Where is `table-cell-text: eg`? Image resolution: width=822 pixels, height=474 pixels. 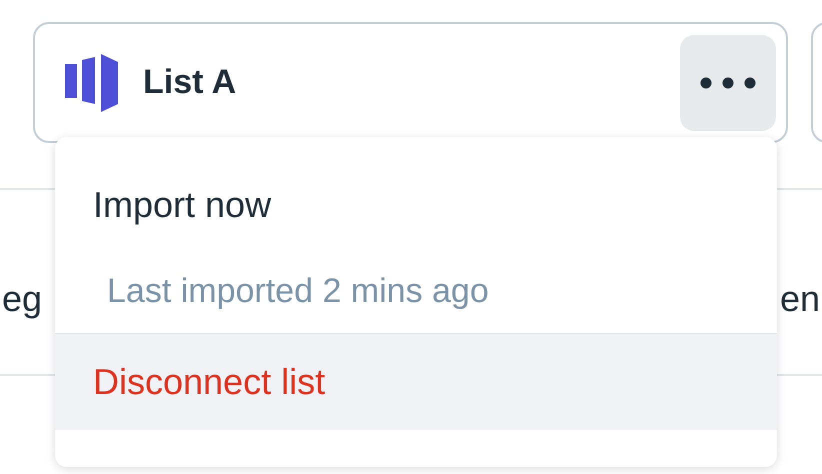
table-cell-text: eg is located at coordinates (22, 299).